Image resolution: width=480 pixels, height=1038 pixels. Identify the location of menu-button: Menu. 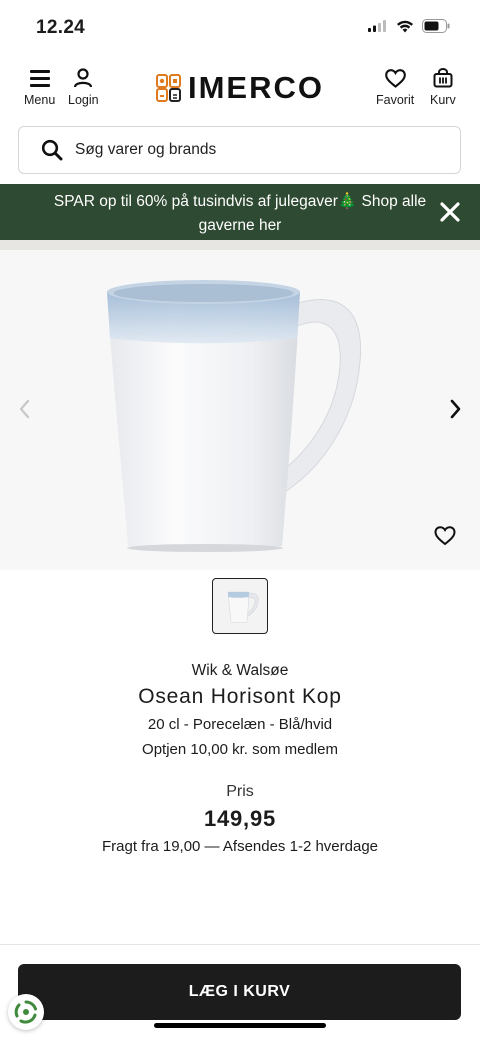
(39, 87).